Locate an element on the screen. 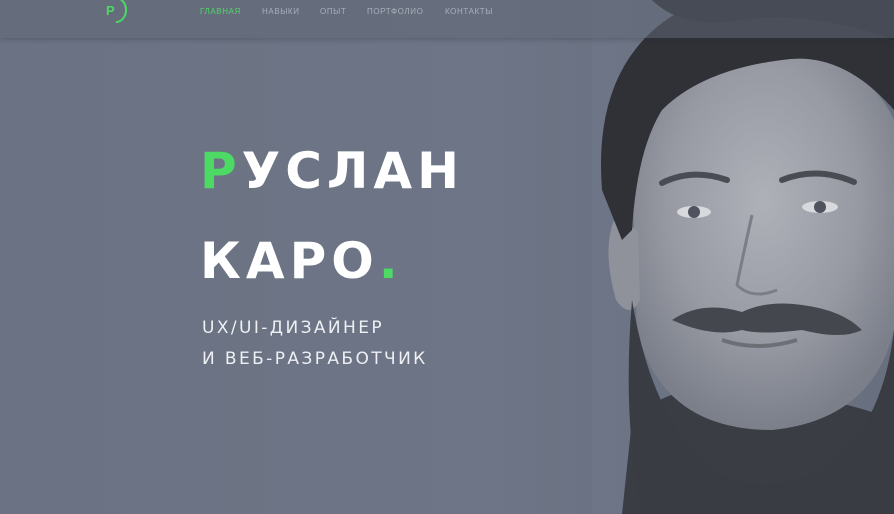 The image size is (894, 514). last-name-text: КАРО is located at coordinates (289, 261).